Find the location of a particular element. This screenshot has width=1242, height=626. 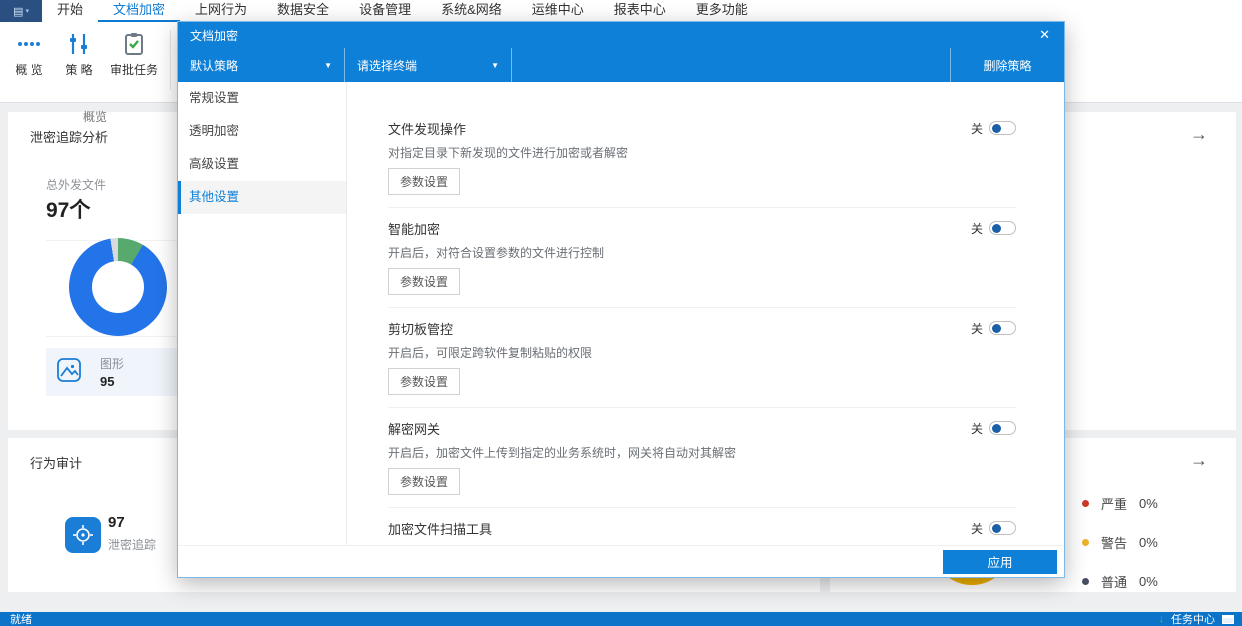

sidebar-item: 透明加密 is located at coordinates (262, 131).